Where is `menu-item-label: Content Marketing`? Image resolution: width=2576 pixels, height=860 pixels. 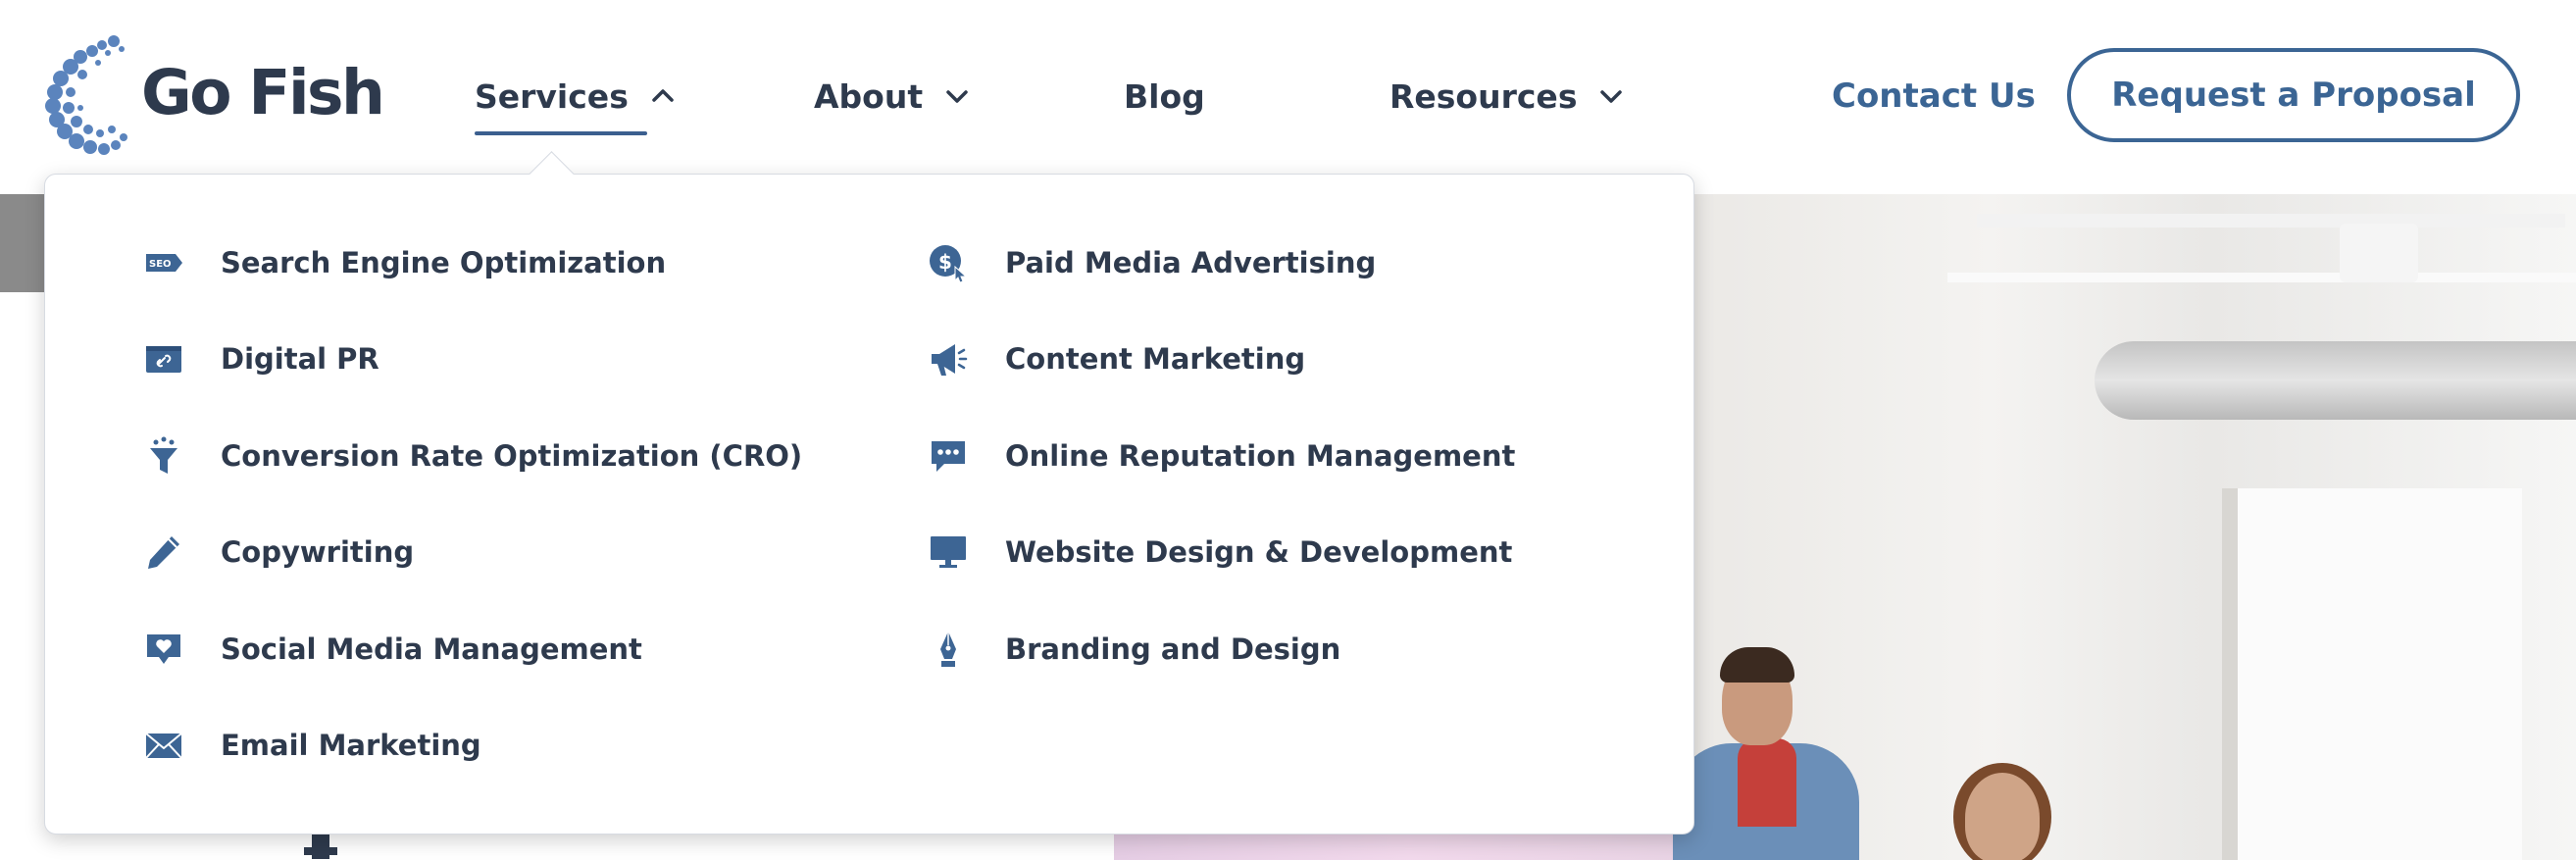
menu-item-label: Content Marketing is located at coordinates (1155, 359).